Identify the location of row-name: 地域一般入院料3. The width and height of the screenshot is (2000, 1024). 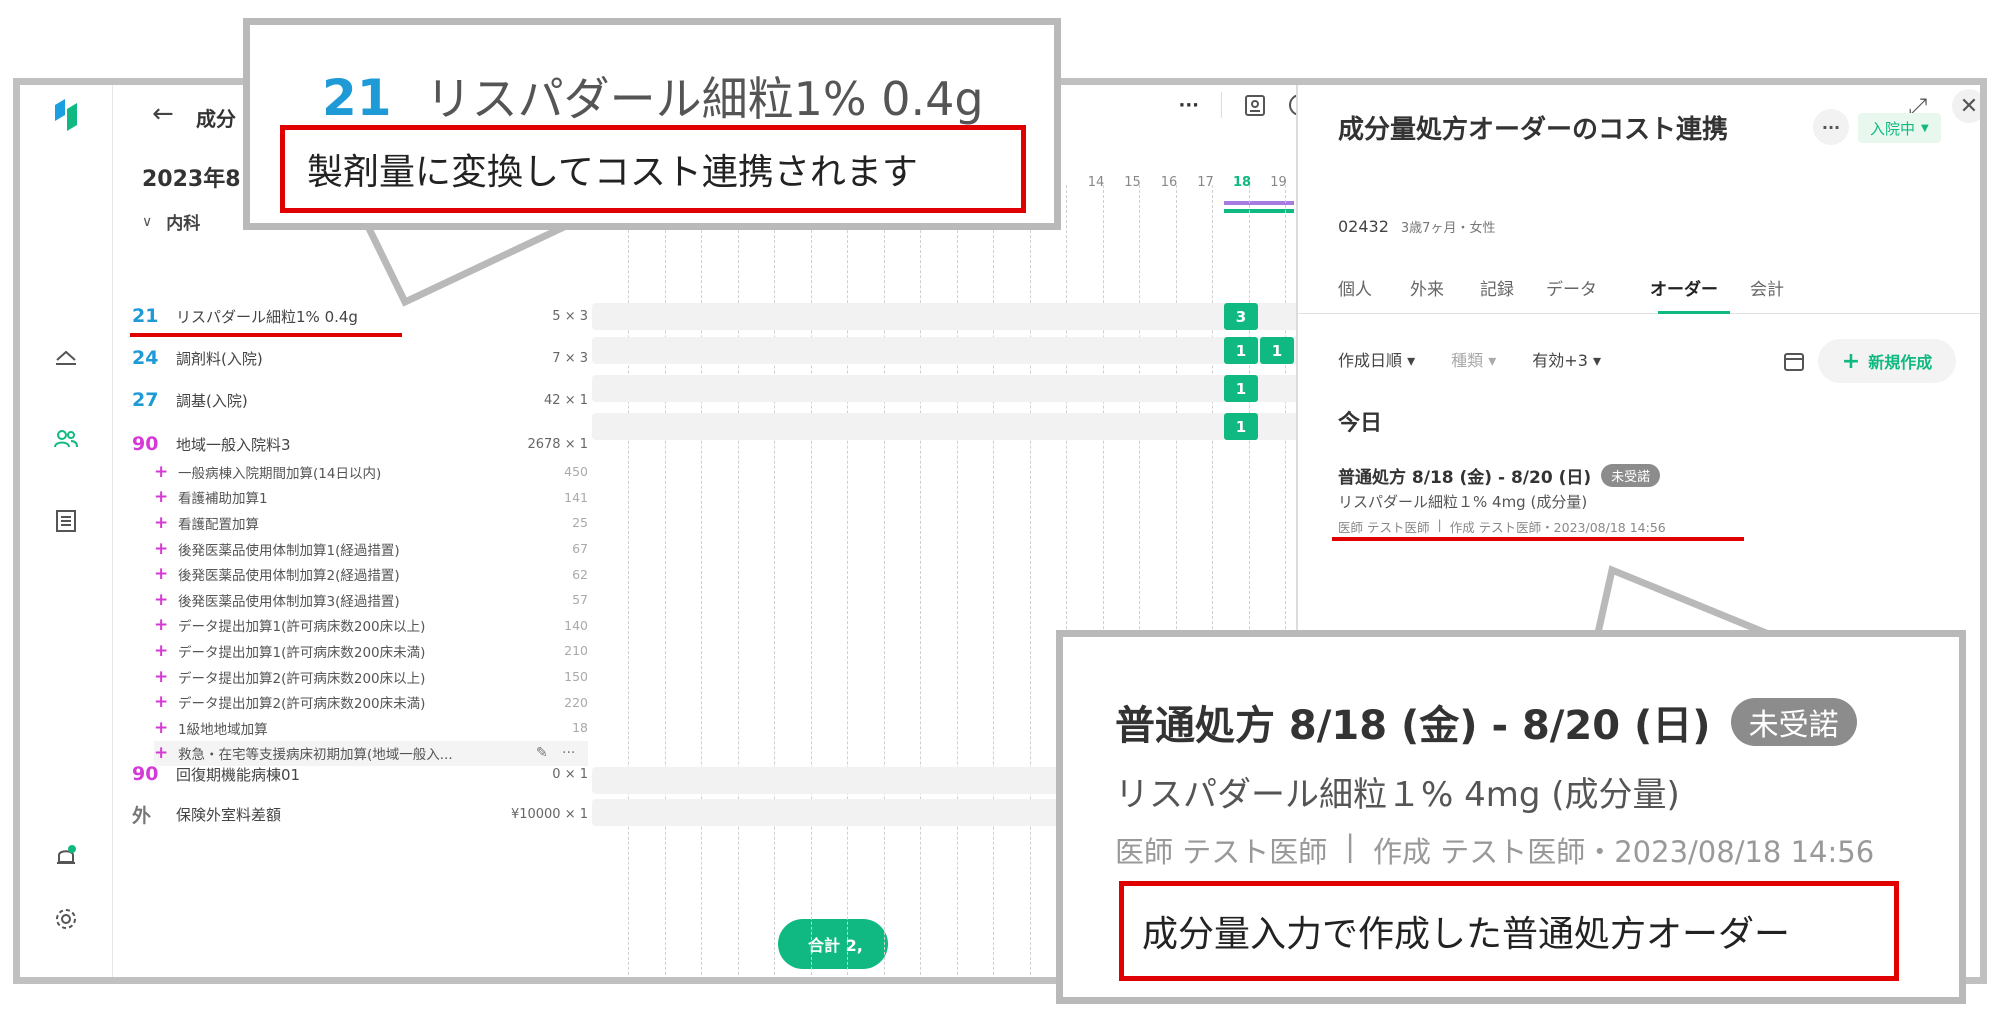
(233, 444).